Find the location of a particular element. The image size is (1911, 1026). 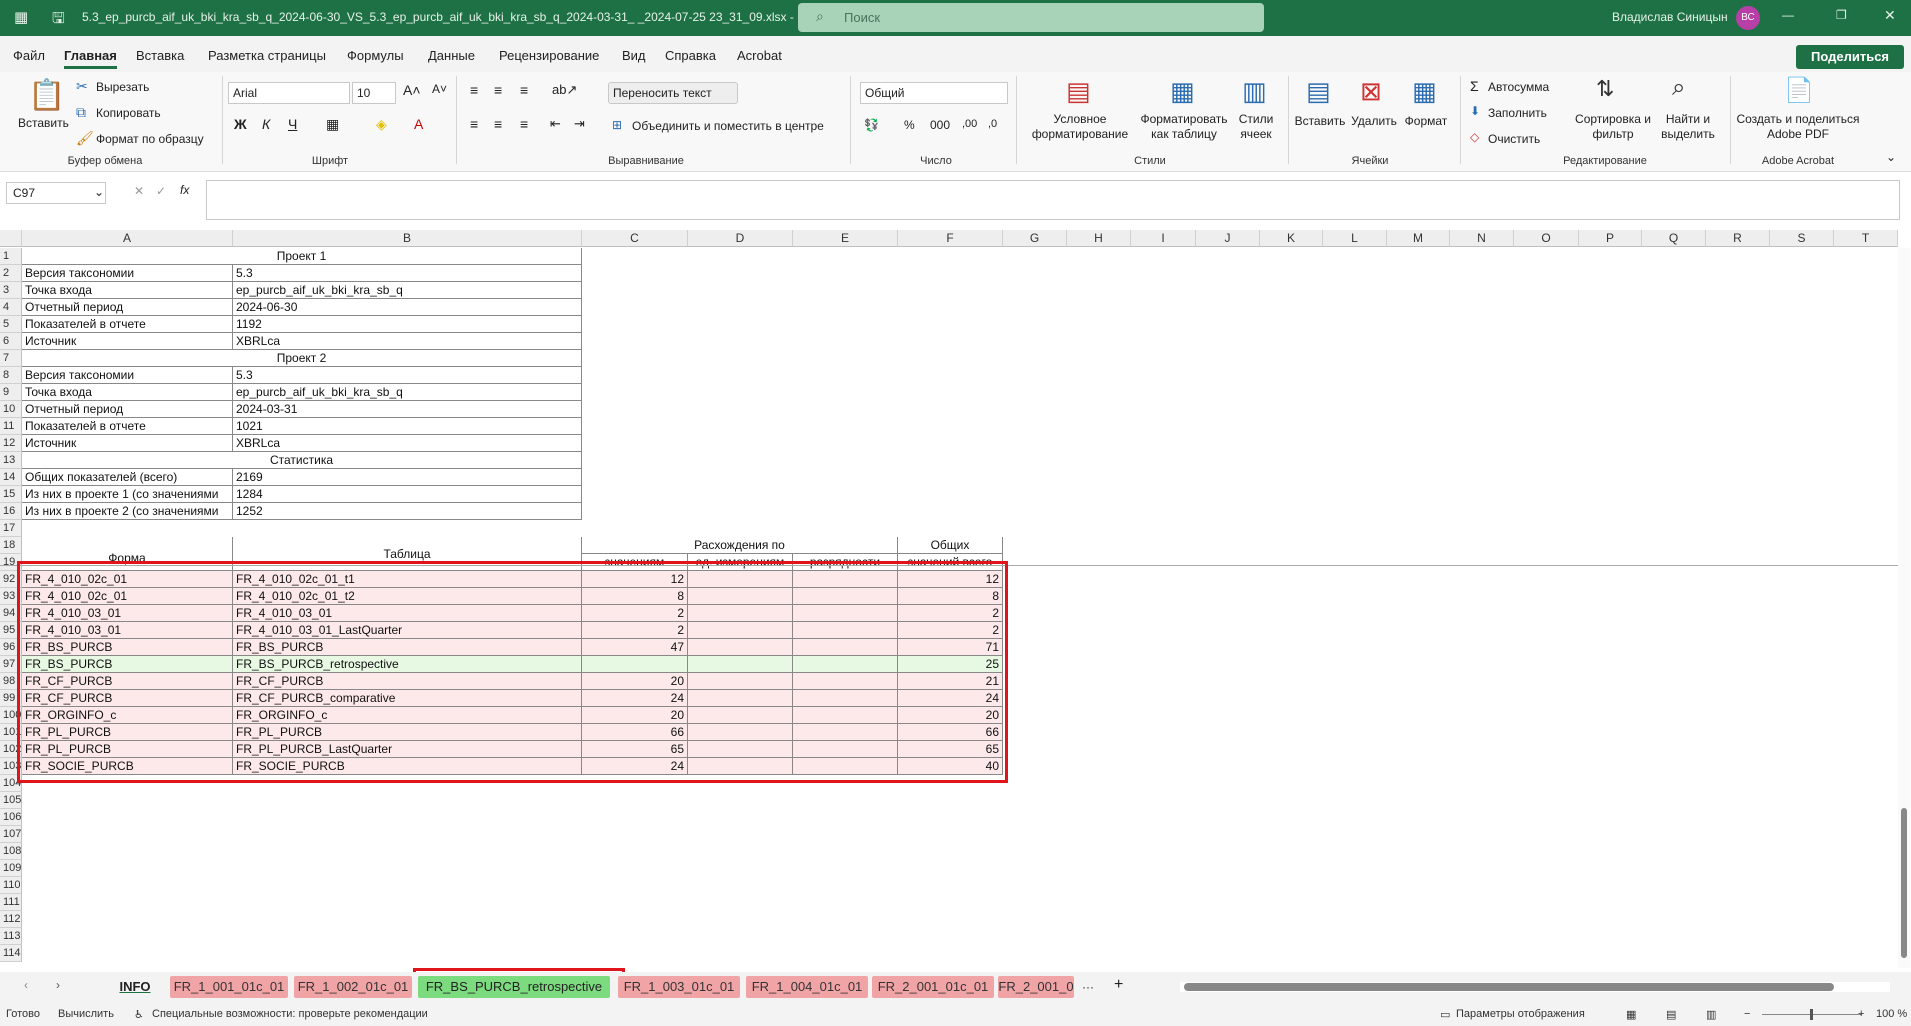

zoom-slider is located at coordinates (1812, 1014).